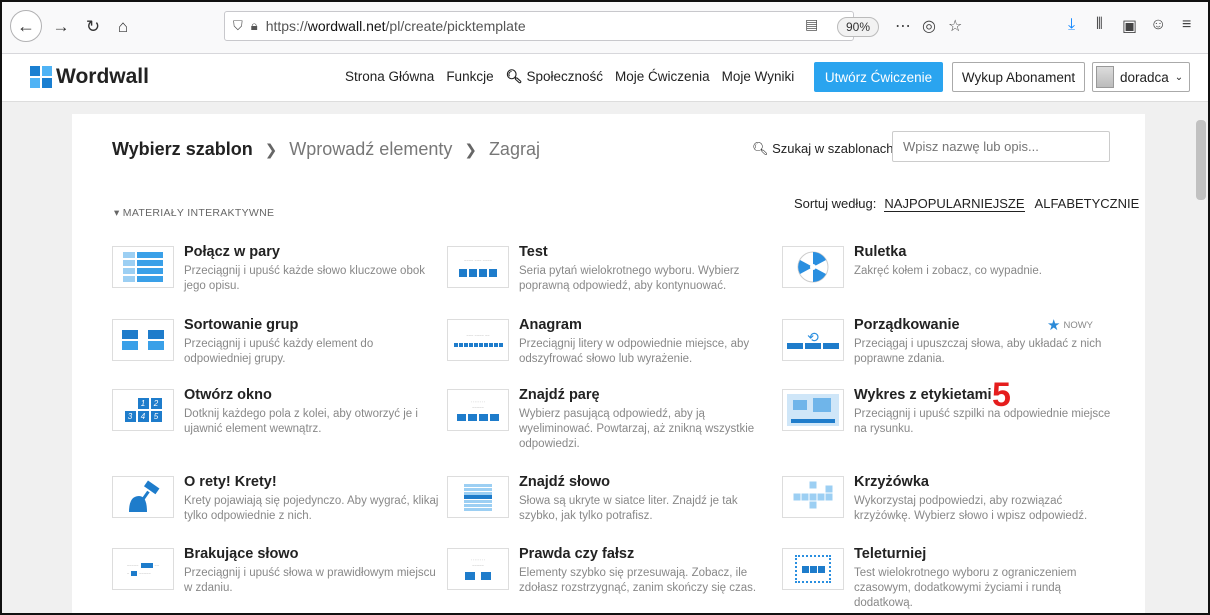 The image size is (1210, 615). I want to click on user-menu: doradca ⌄, so click(1141, 77).